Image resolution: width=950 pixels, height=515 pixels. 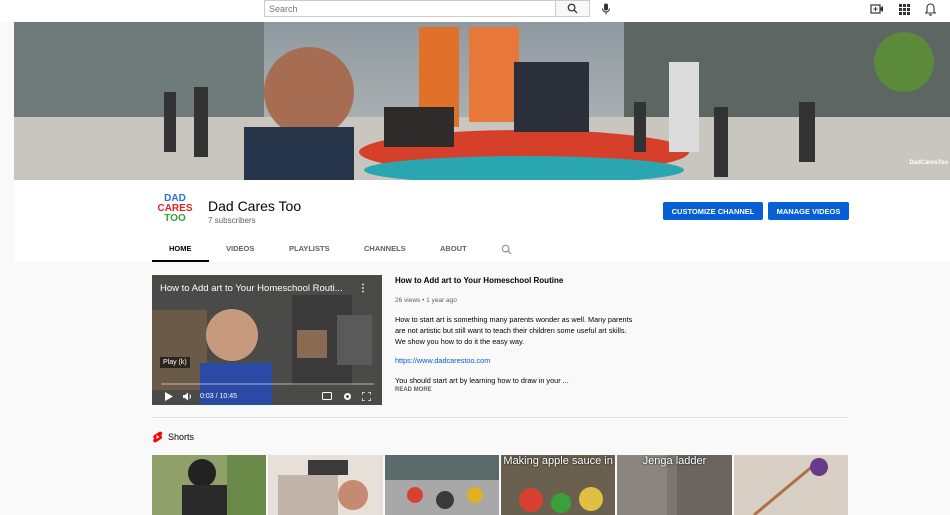 I want to click on shorts-header: Shorts, so click(x=173, y=437).